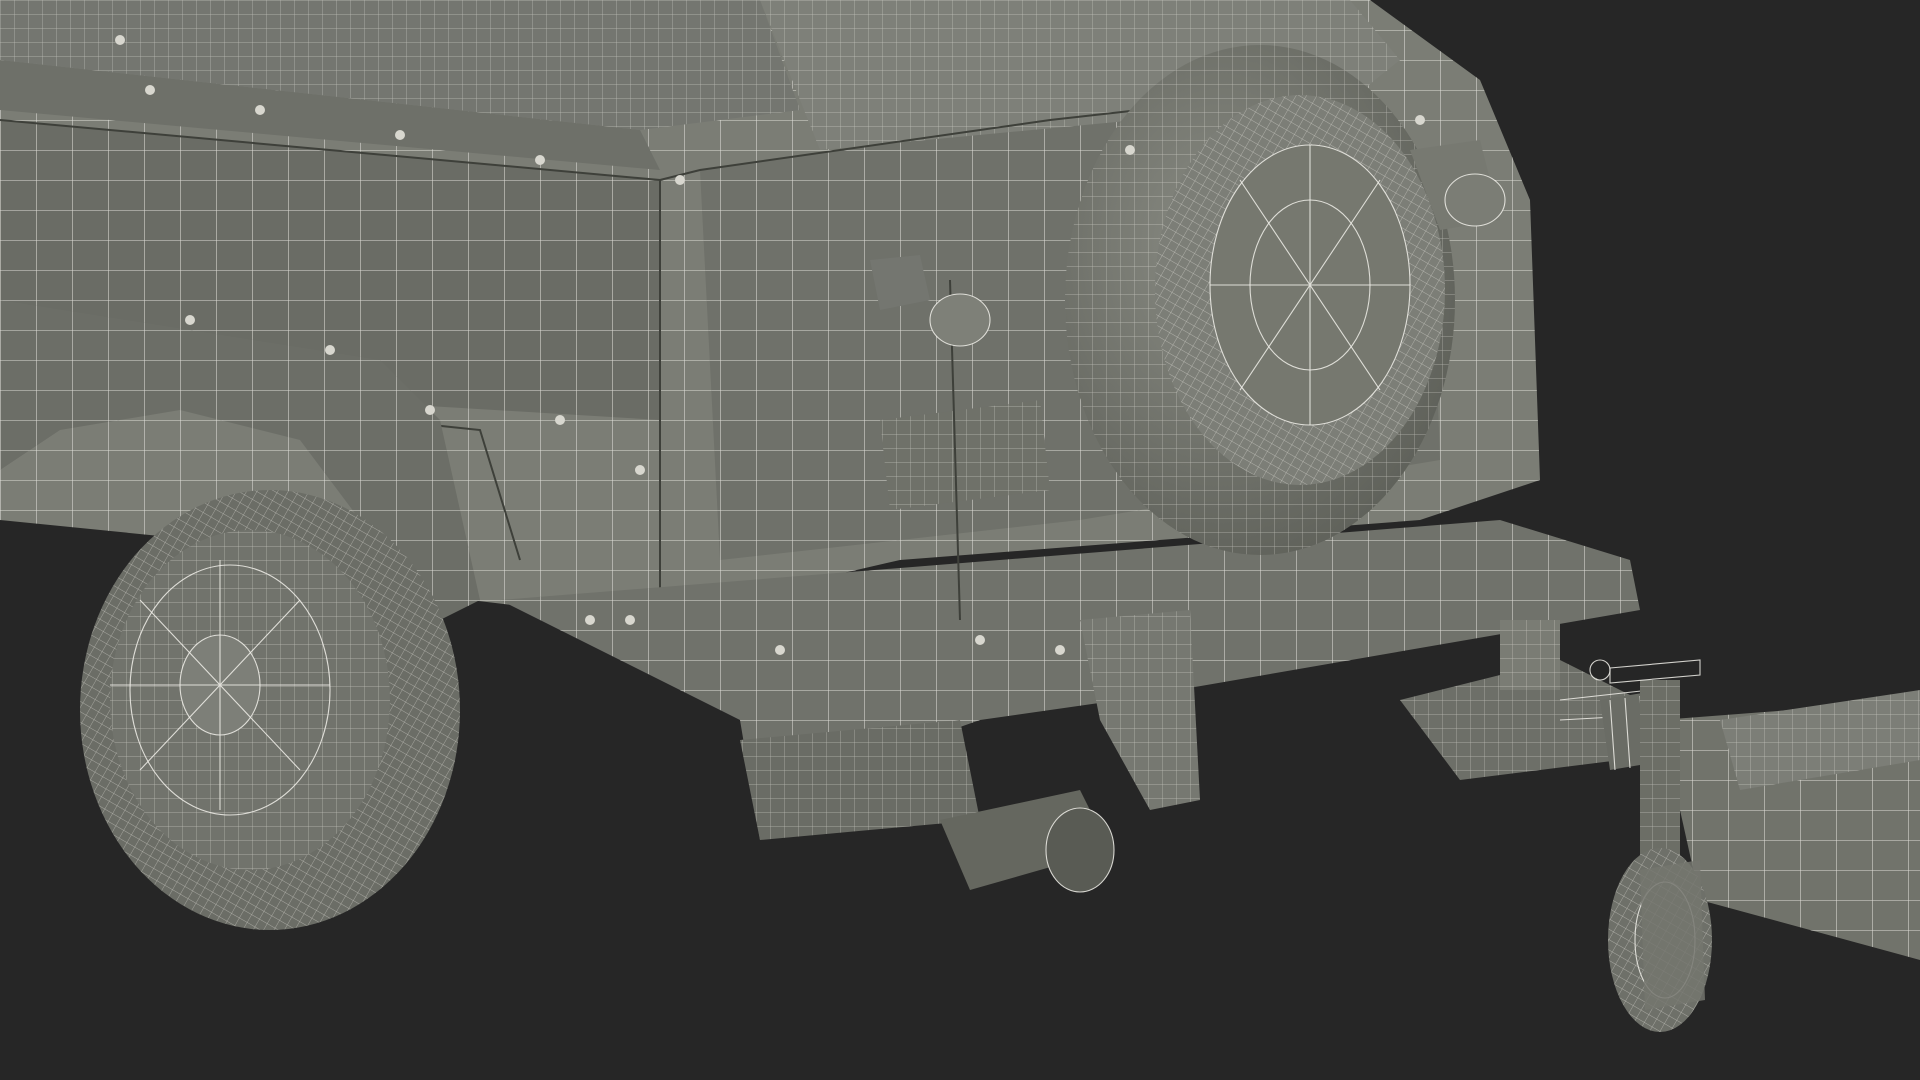 The width and height of the screenshot is (1920, 1080). I want to click on rear-wheel, so click(270, 710).